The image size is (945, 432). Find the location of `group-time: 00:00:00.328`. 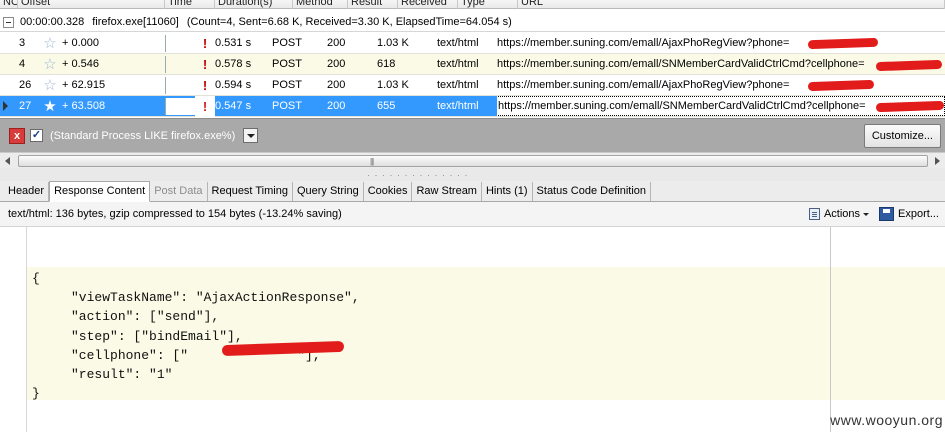

group-time: 00:00:00.328 is located at coordinates (52, 22).